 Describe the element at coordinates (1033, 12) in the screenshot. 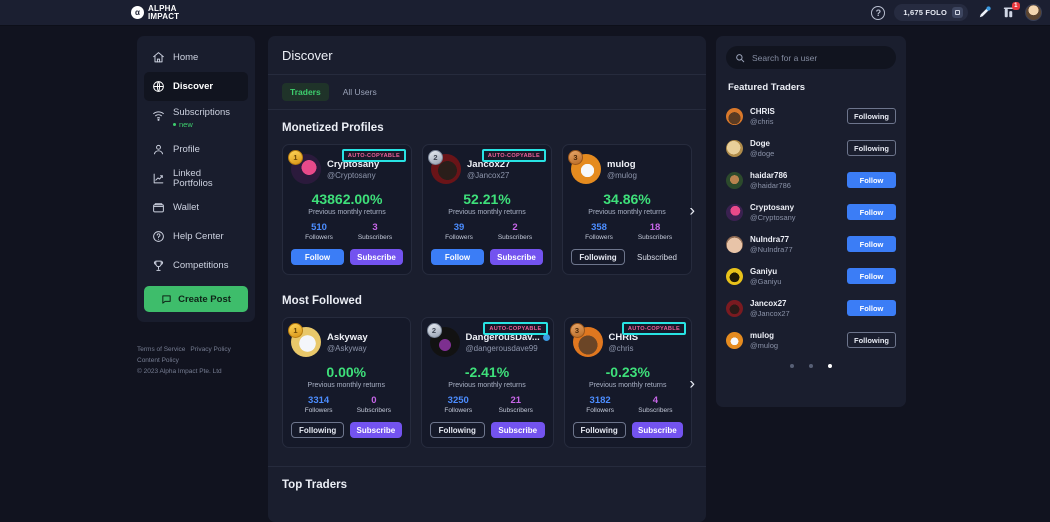

I see `avatar` at that location.